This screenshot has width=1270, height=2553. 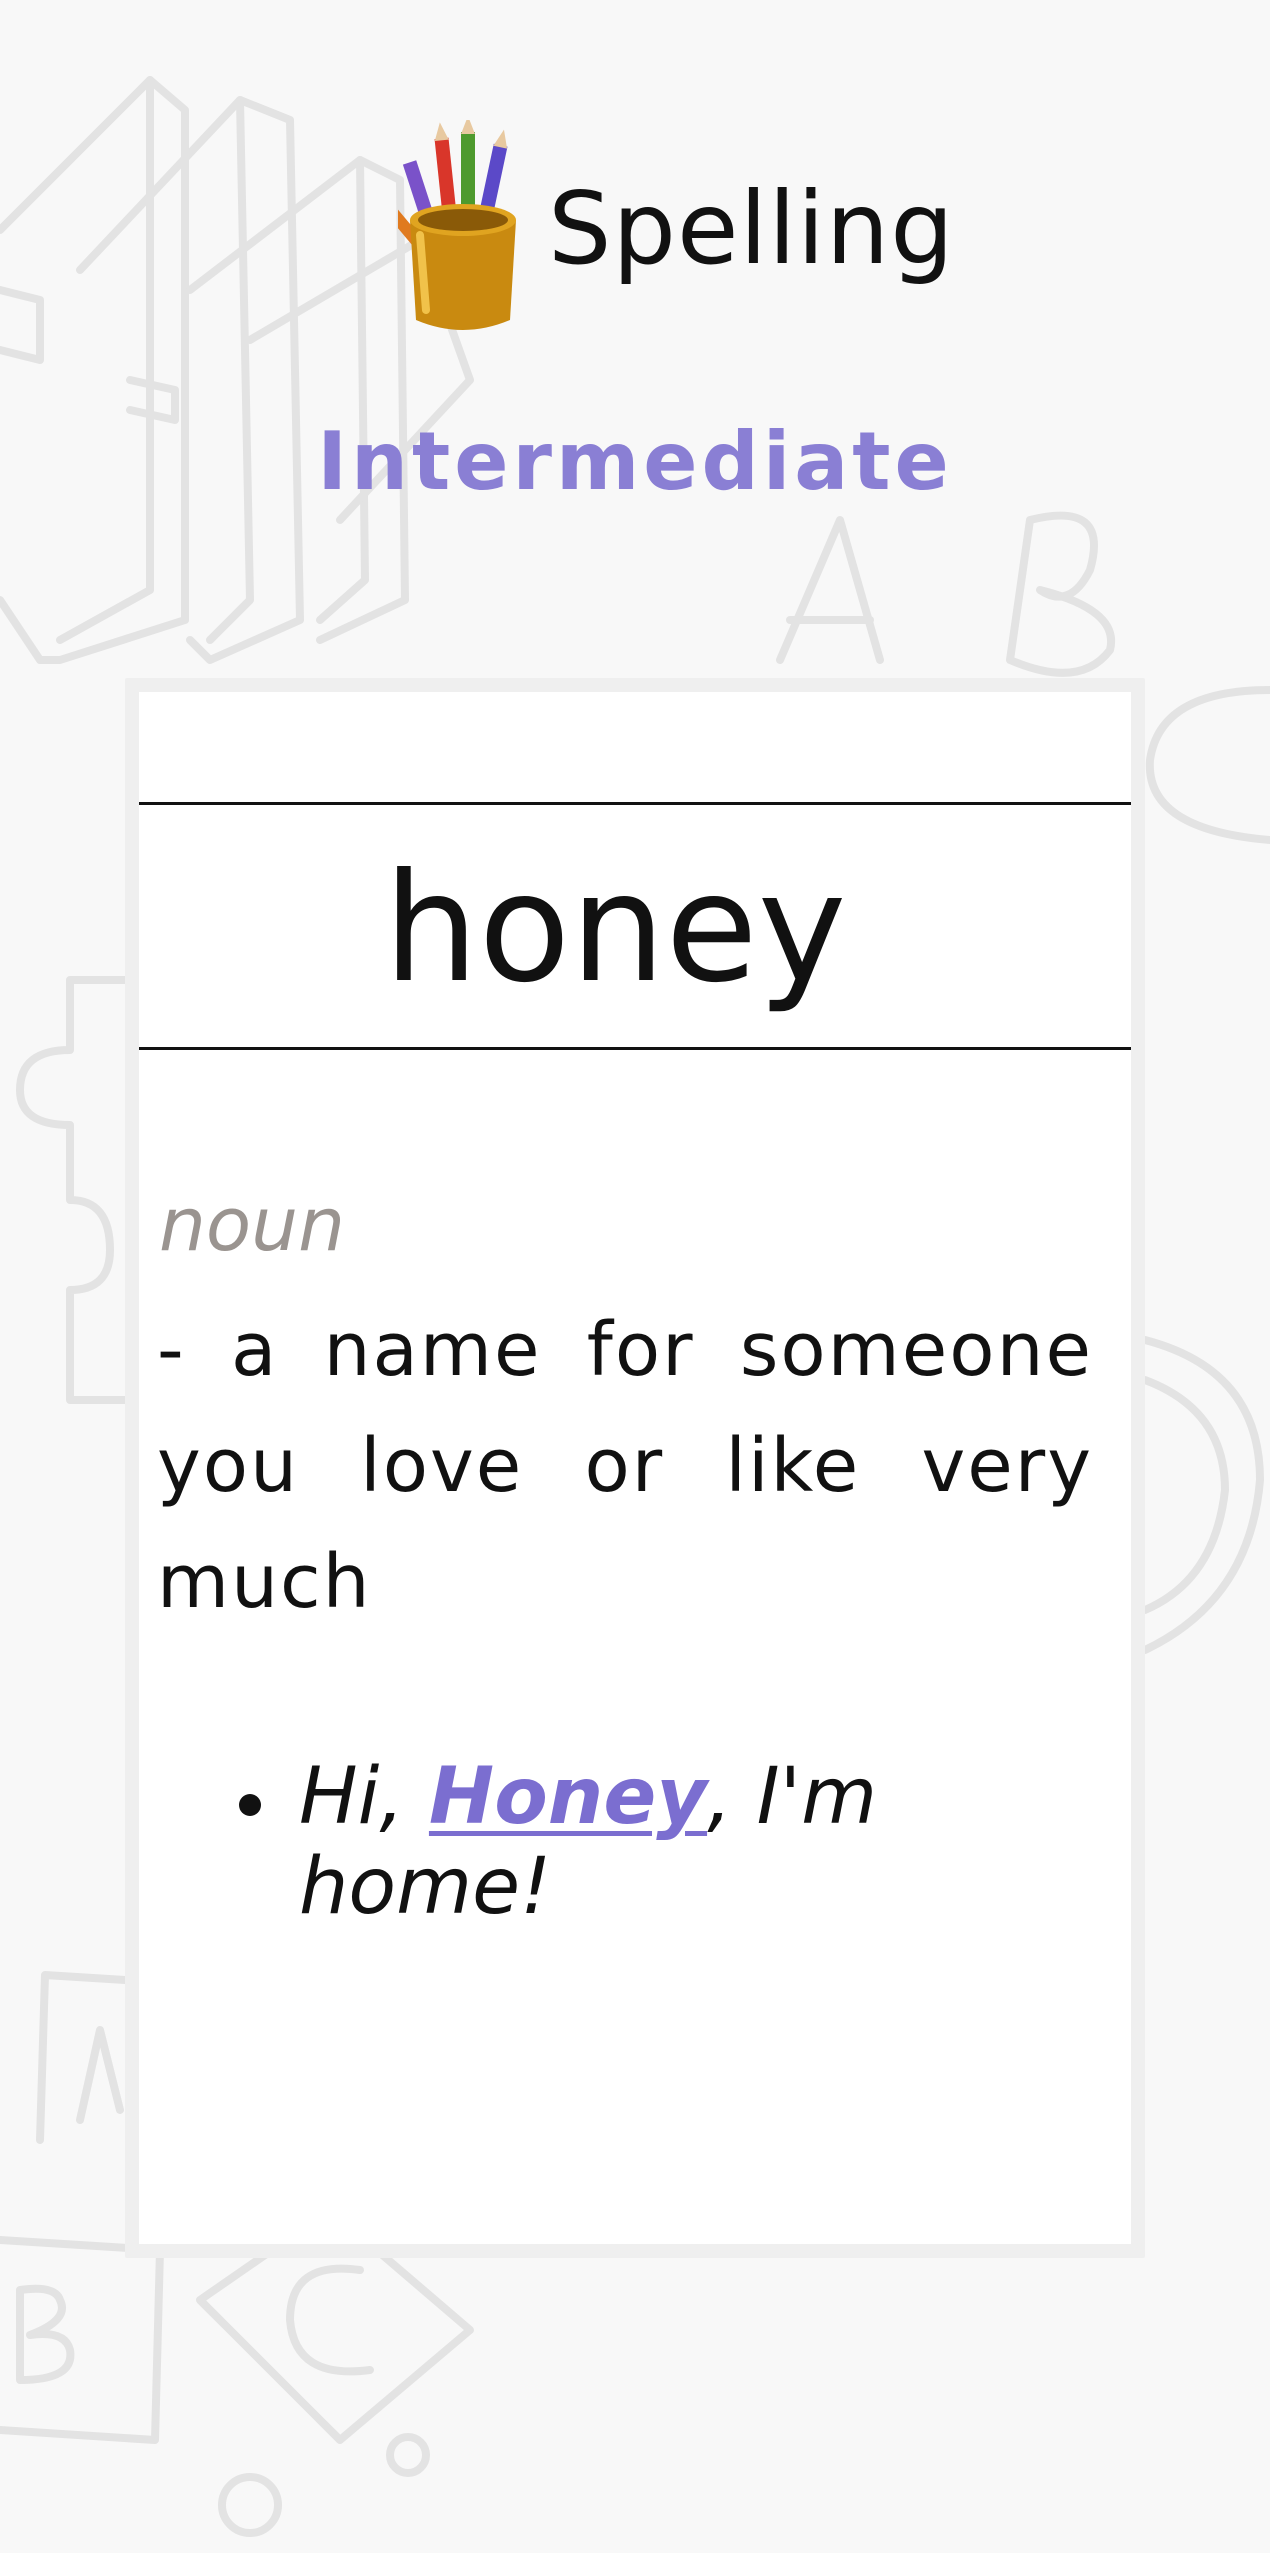 I want to click on example-list: Hi, Honey, I'm home!, so click(x=679, y=1842).